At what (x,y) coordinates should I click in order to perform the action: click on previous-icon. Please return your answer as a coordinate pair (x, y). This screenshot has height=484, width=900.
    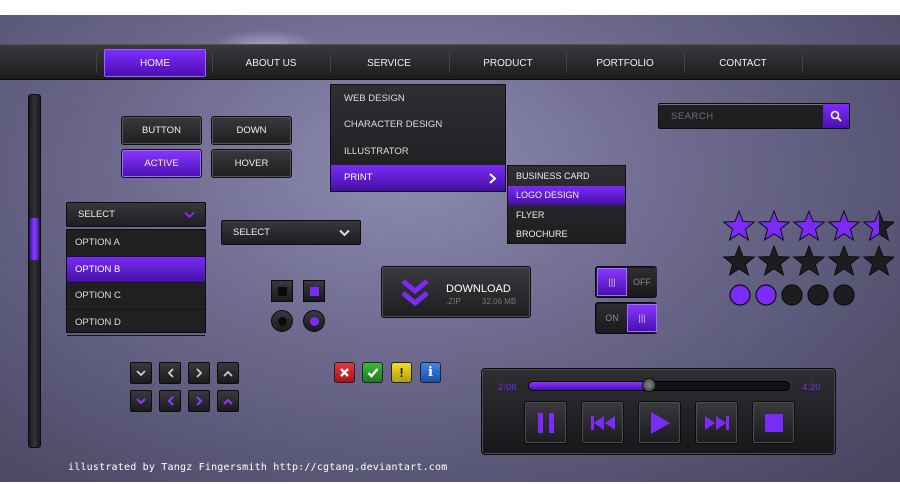
    Looking at the image, I should click on (602, 422).